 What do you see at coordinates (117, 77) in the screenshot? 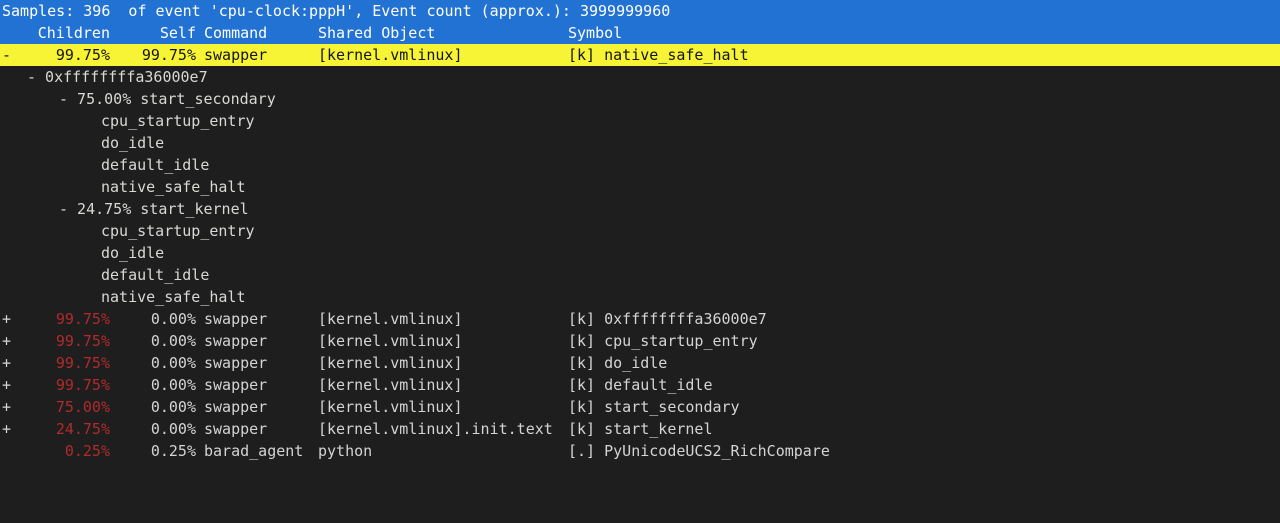
I see `callgraph-frame-label: - 0xffffffffa36000e7` at bounding box center [117, 77].